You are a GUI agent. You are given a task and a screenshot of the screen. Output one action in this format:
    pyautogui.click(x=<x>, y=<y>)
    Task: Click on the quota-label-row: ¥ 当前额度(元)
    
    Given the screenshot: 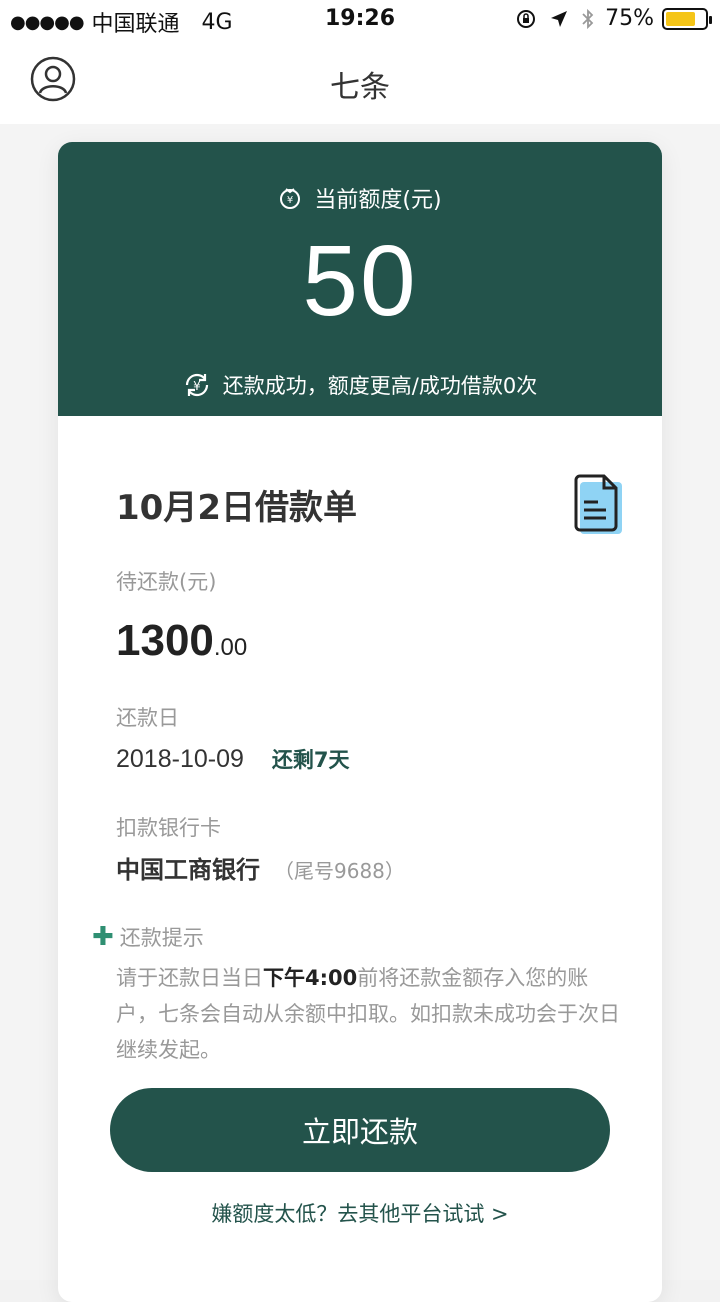 What is the action you would take?
    pyautogui.click(x=360, y=198)
    